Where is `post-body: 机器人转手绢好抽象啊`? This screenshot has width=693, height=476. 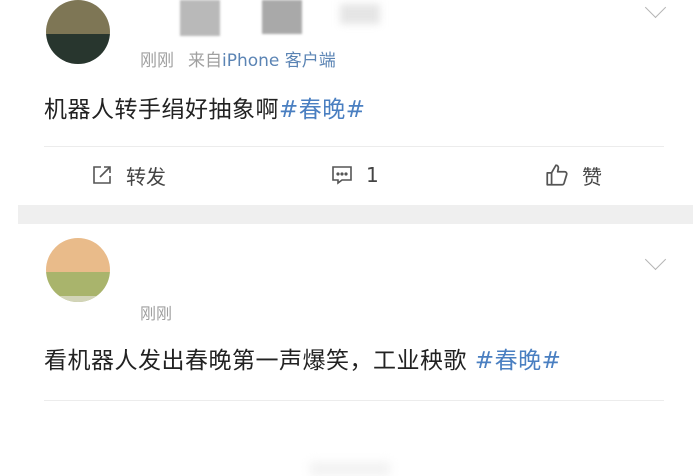 post-body: 机器人转手绢好抽象啊 is located at coordinates (161, 110).